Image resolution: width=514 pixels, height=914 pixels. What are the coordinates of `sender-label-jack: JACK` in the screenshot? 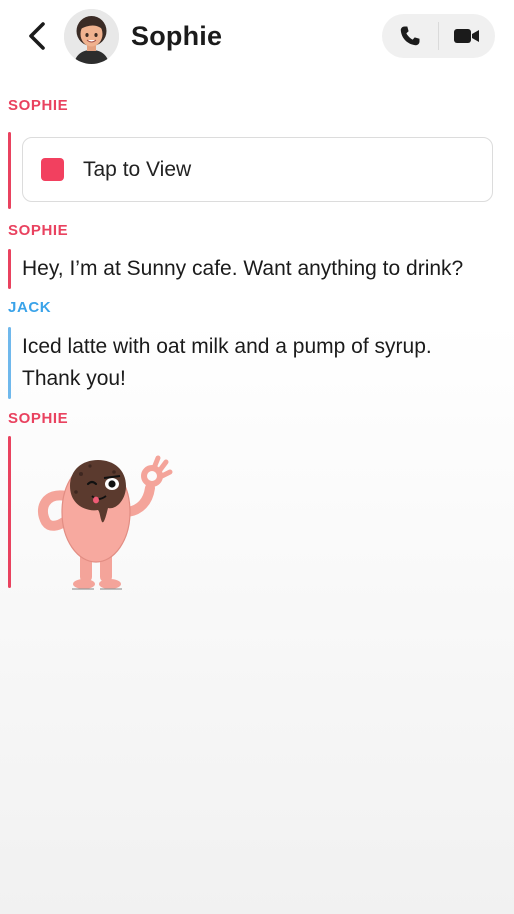 It's located at (30, 307).